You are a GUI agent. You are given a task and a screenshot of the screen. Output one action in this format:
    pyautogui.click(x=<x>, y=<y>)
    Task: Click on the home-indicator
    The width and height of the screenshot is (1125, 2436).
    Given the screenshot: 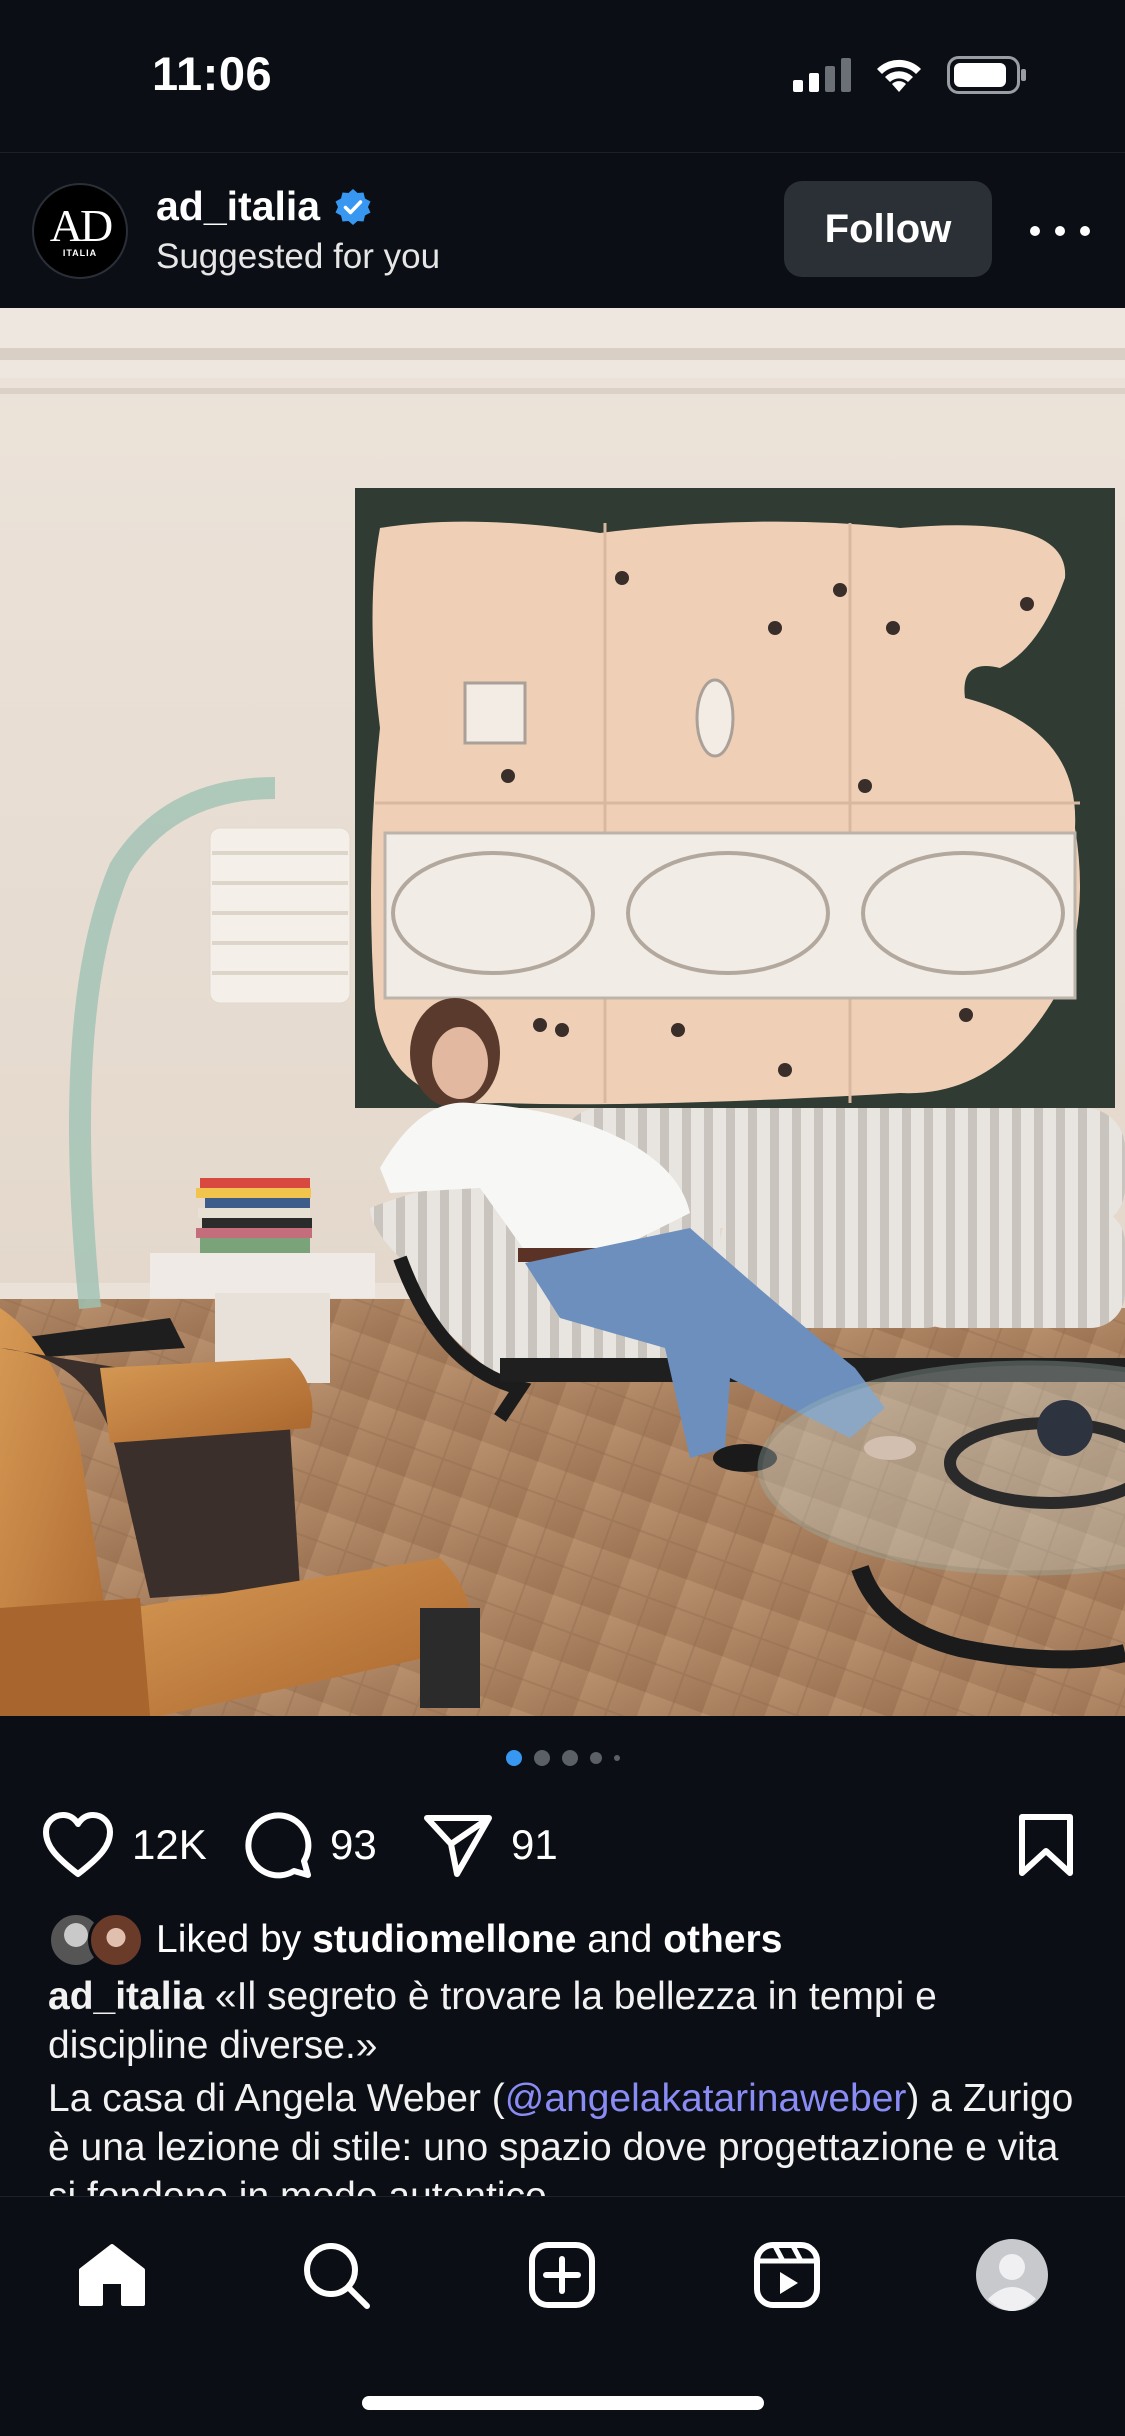 What is the action you would take?
    pyautogui.click(x=563, y=2403)
    